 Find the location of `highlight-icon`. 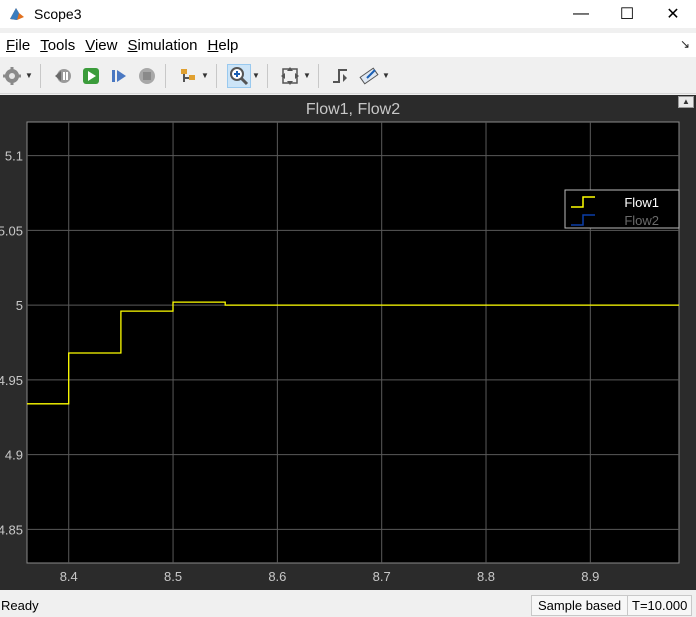

highlight-icon is located at coordinates (188, 75).